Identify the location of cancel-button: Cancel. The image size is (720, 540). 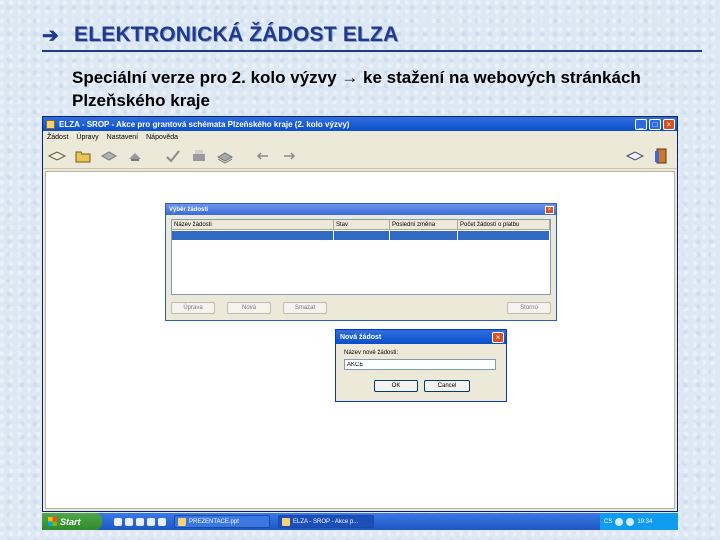
(447, 386).